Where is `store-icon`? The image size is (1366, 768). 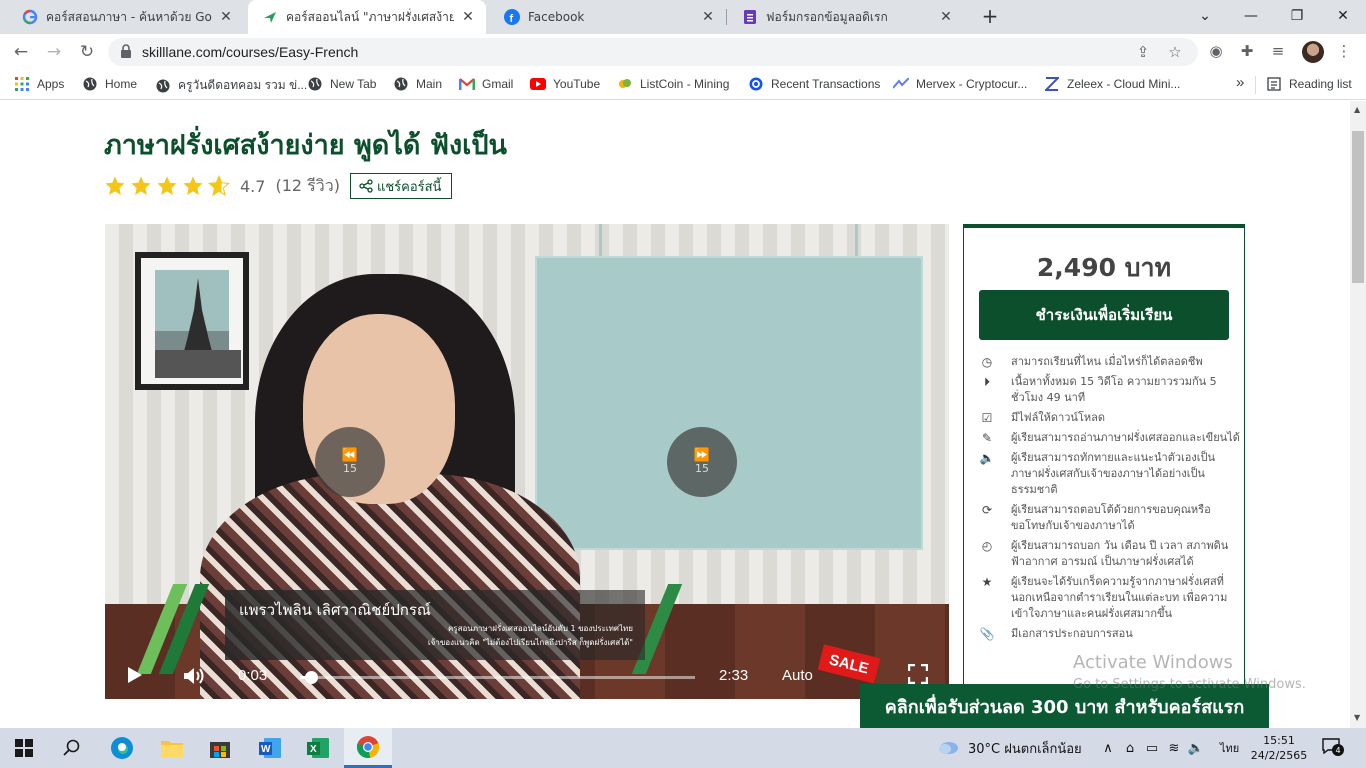 store-icon is located at coordinates (220, 750).